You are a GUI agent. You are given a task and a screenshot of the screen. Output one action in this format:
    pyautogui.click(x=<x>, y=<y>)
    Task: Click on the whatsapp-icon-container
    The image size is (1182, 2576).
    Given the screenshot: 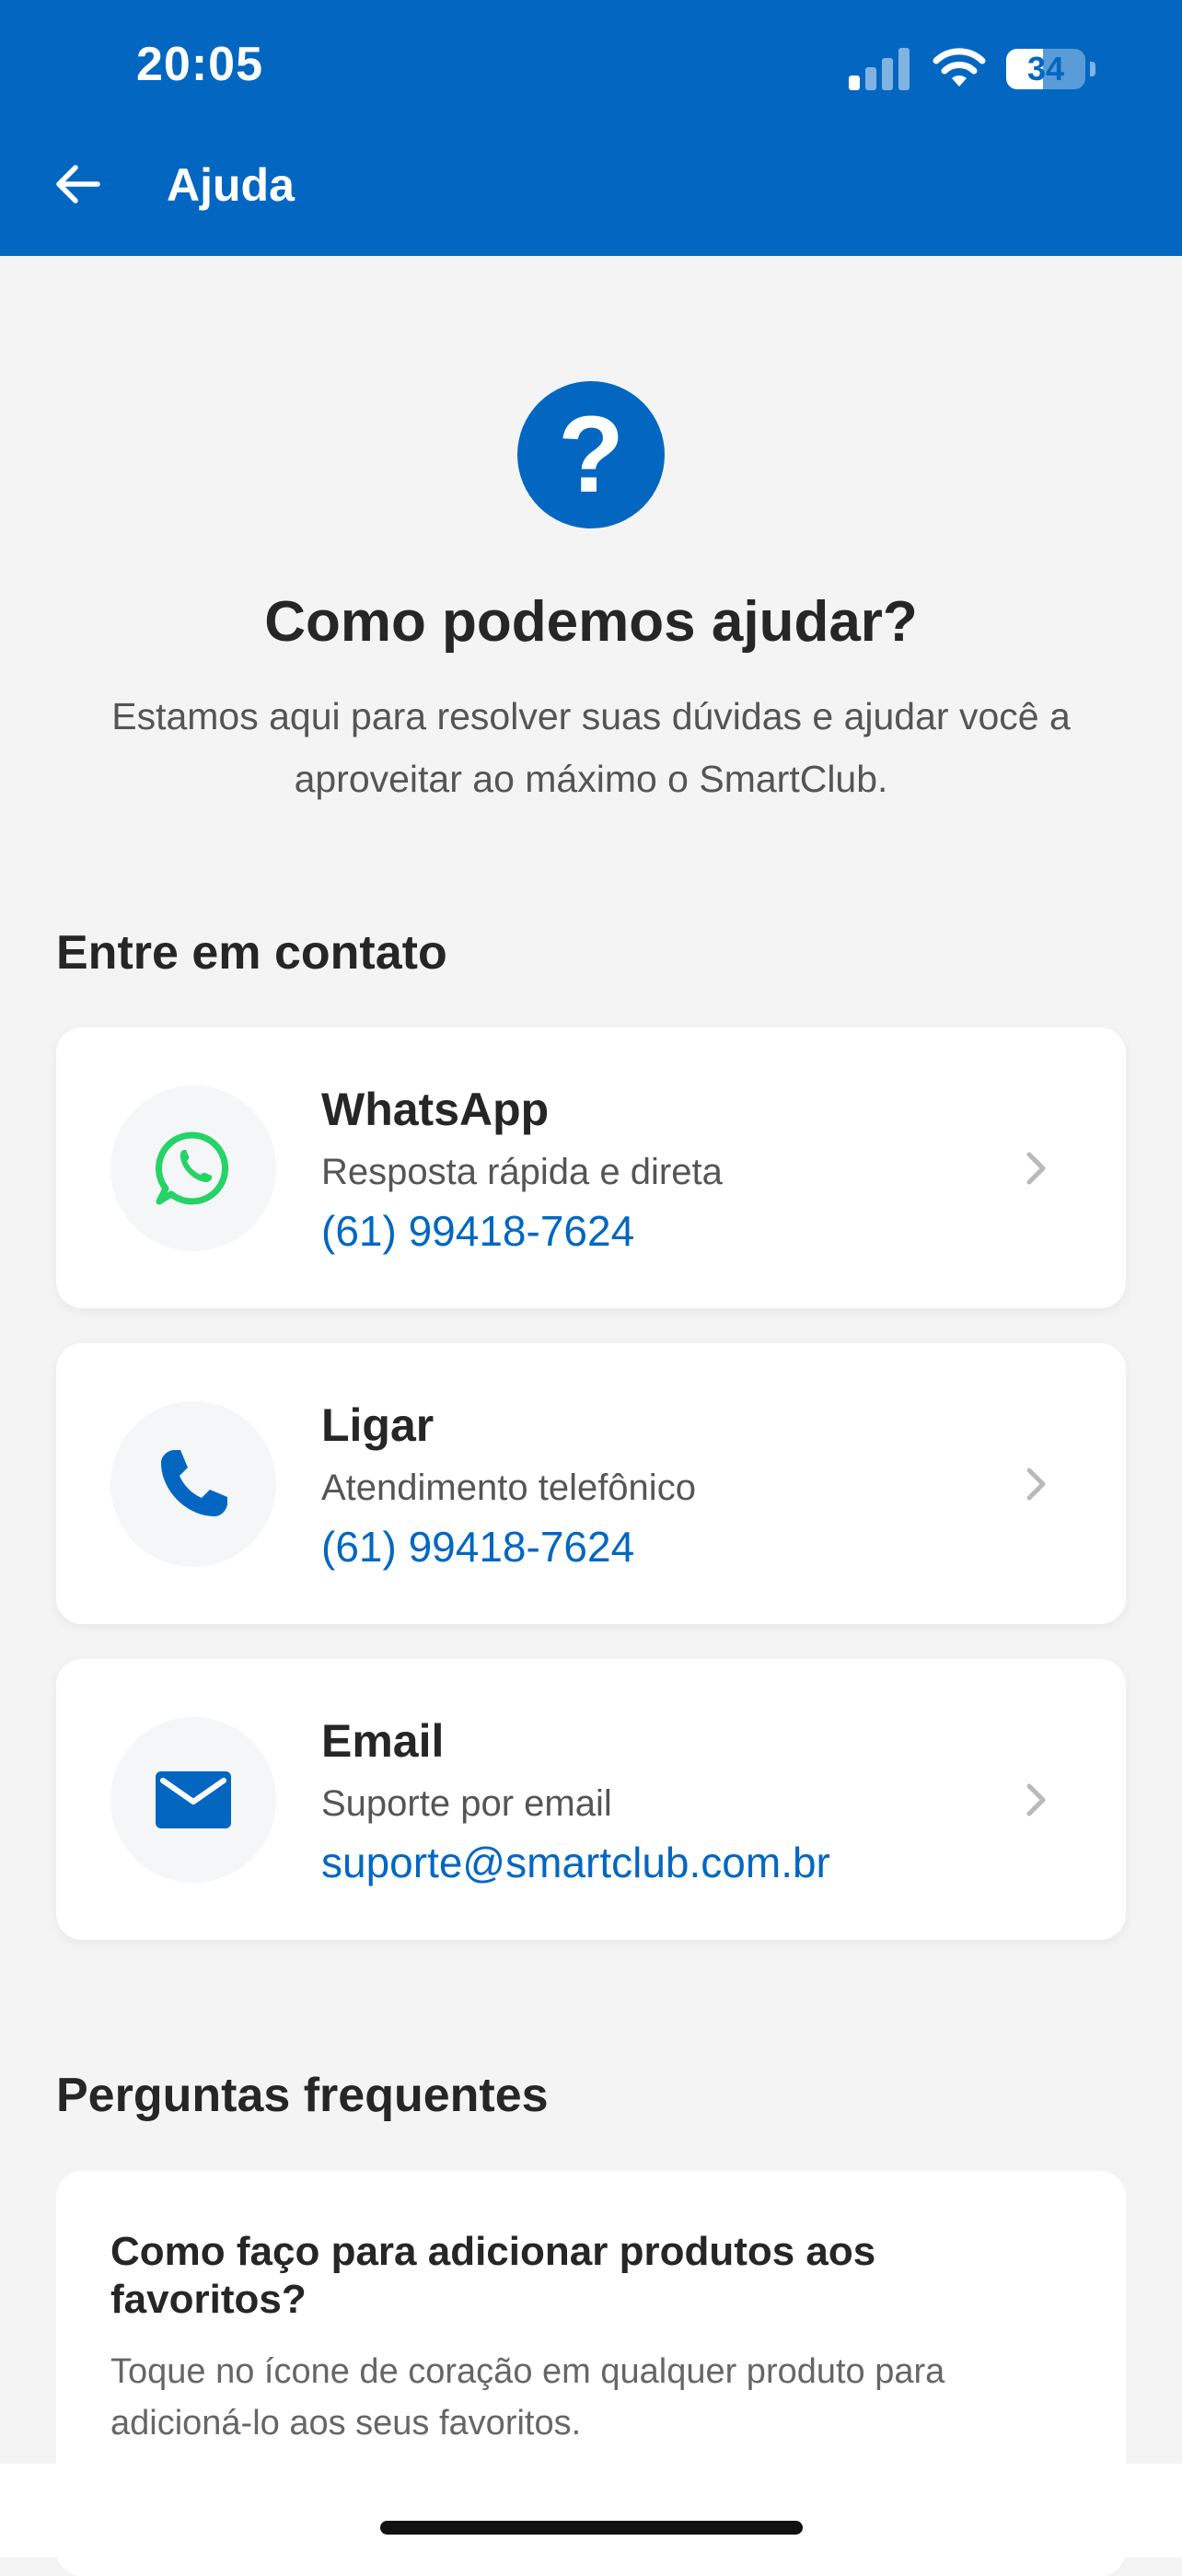 What is the action you would take?
    pyautogui.click(x=193, y=1168)
    